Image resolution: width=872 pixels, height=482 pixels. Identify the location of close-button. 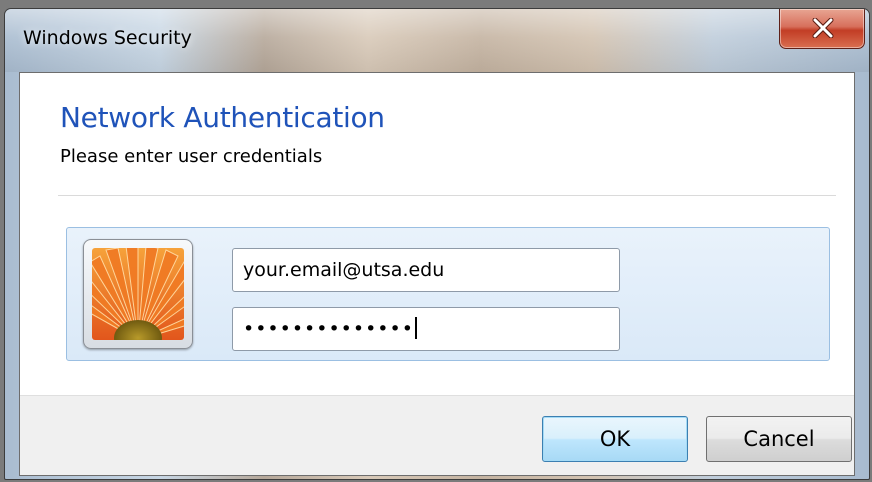
(822, 29).